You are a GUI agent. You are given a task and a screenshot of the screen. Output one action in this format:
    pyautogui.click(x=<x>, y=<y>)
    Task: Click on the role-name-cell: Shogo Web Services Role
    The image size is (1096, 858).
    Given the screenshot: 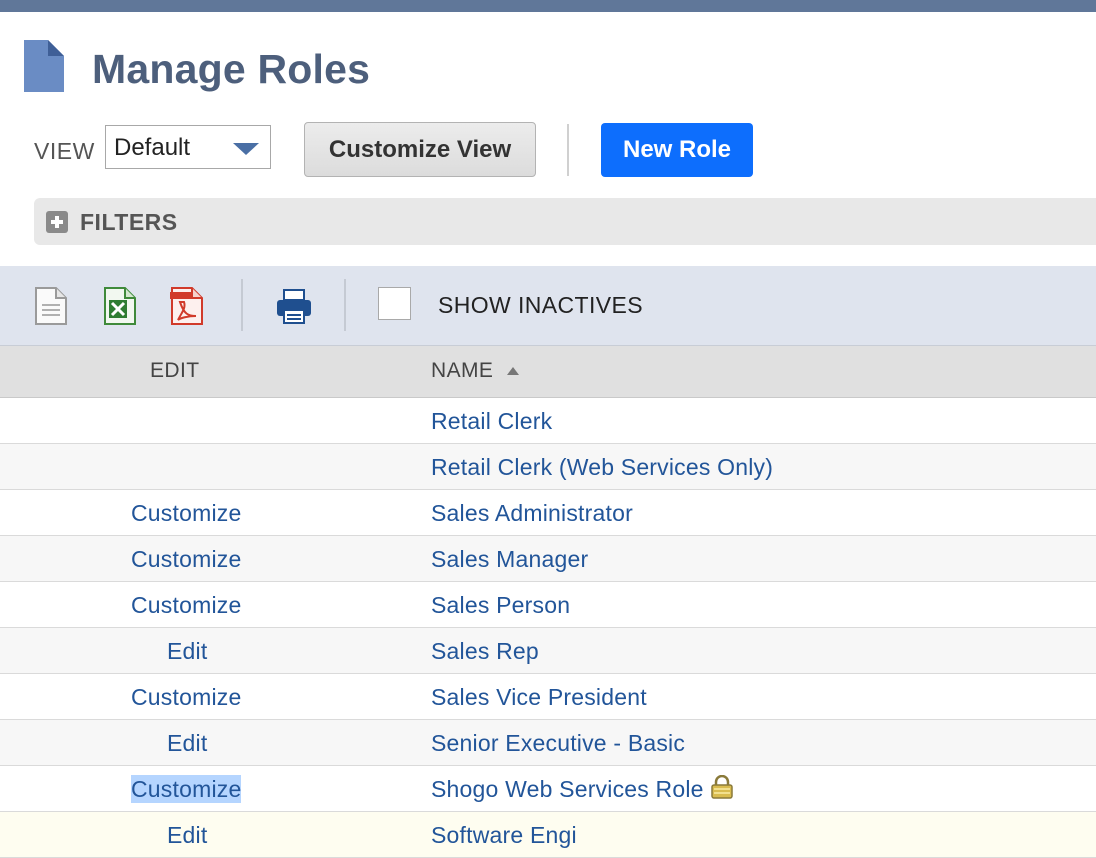 What is the action you would take?
    pyautogui.click(x=582, y=789)
    